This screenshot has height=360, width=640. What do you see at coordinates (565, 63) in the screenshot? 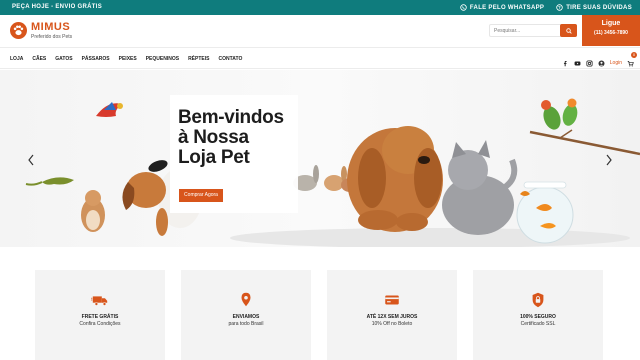
I see `facebook-icon` at bounding box center [565, 63].